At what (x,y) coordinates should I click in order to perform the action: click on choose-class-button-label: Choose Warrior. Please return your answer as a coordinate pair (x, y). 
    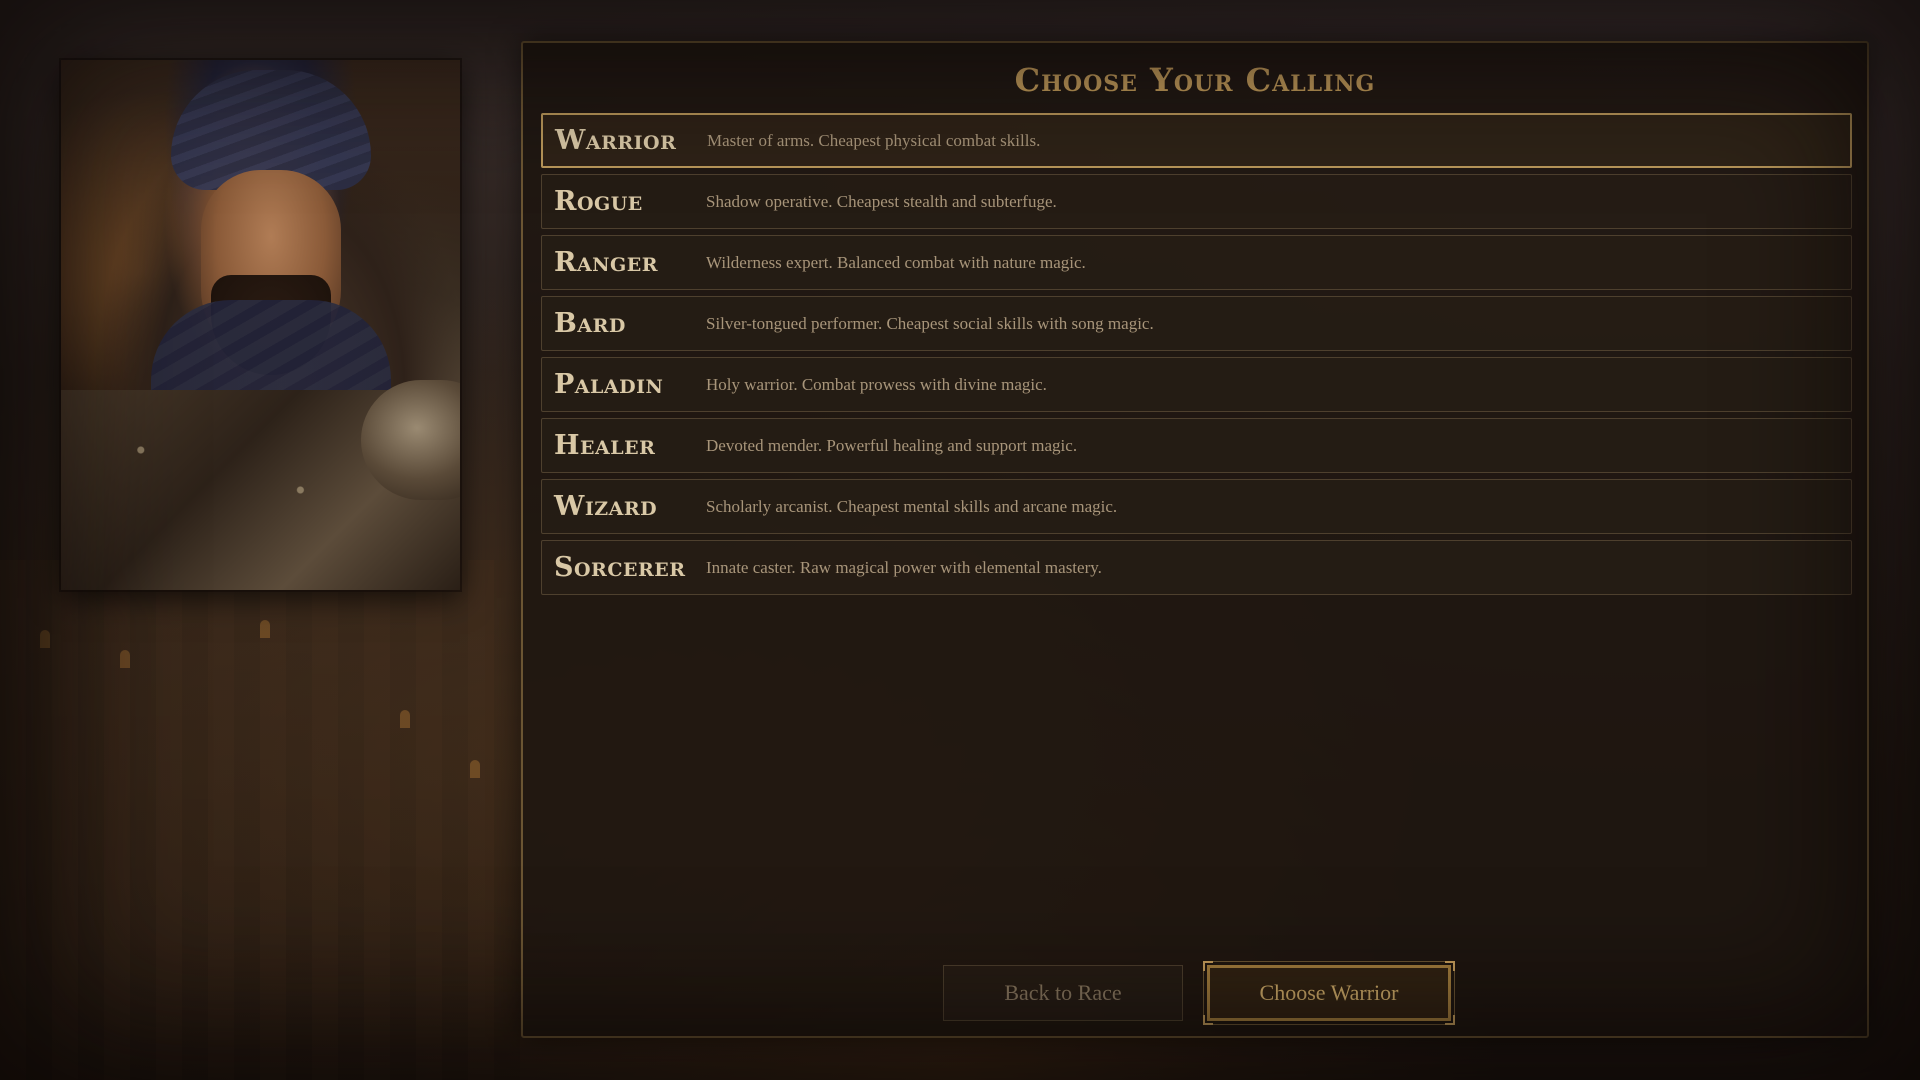
    Looking at the image, I should click on (1329, 992).